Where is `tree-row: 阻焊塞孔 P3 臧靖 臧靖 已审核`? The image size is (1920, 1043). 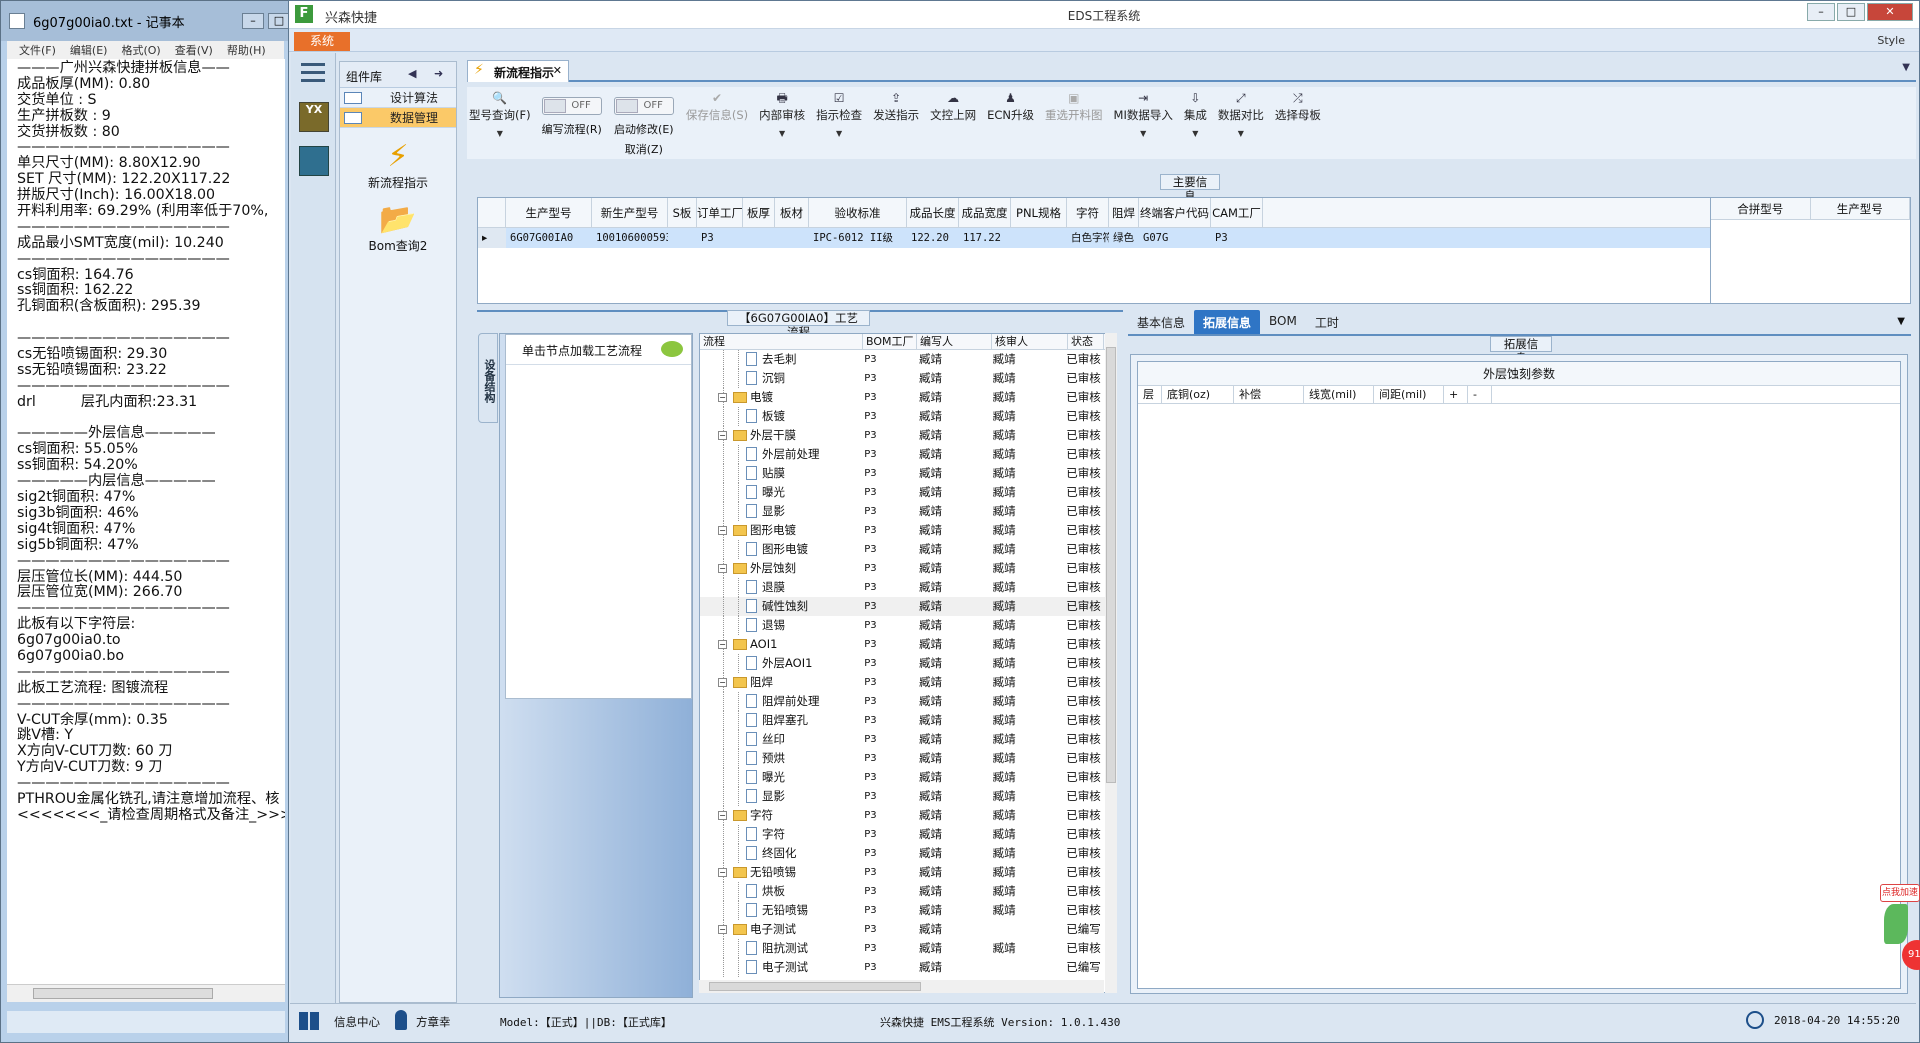 tree-row: 阻焊塞孔 P3 臧靖 臧靖 已审核 is located at coordinates (908, 720).